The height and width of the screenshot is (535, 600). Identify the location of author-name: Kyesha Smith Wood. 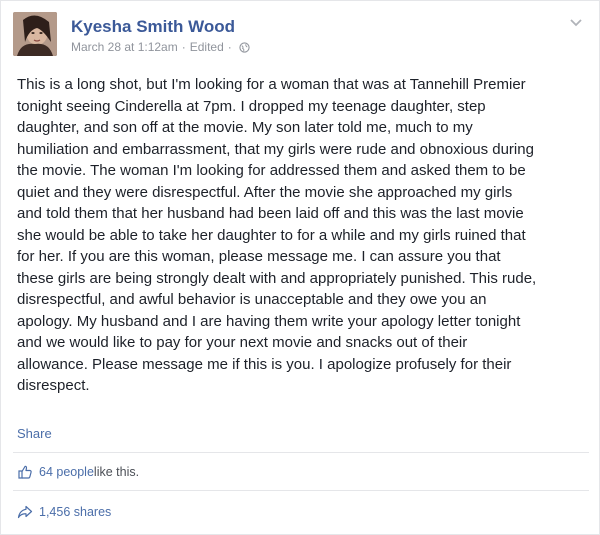
(153, 27).